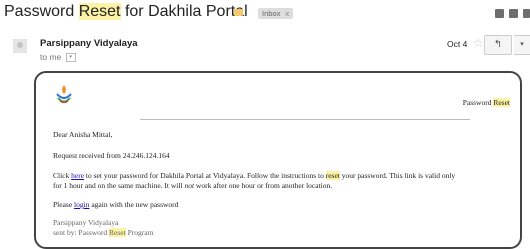  What do you see at coordinates (478, 102) in the screenshot?
I see `card-title-text: Password` at bounding box center [478, 102].